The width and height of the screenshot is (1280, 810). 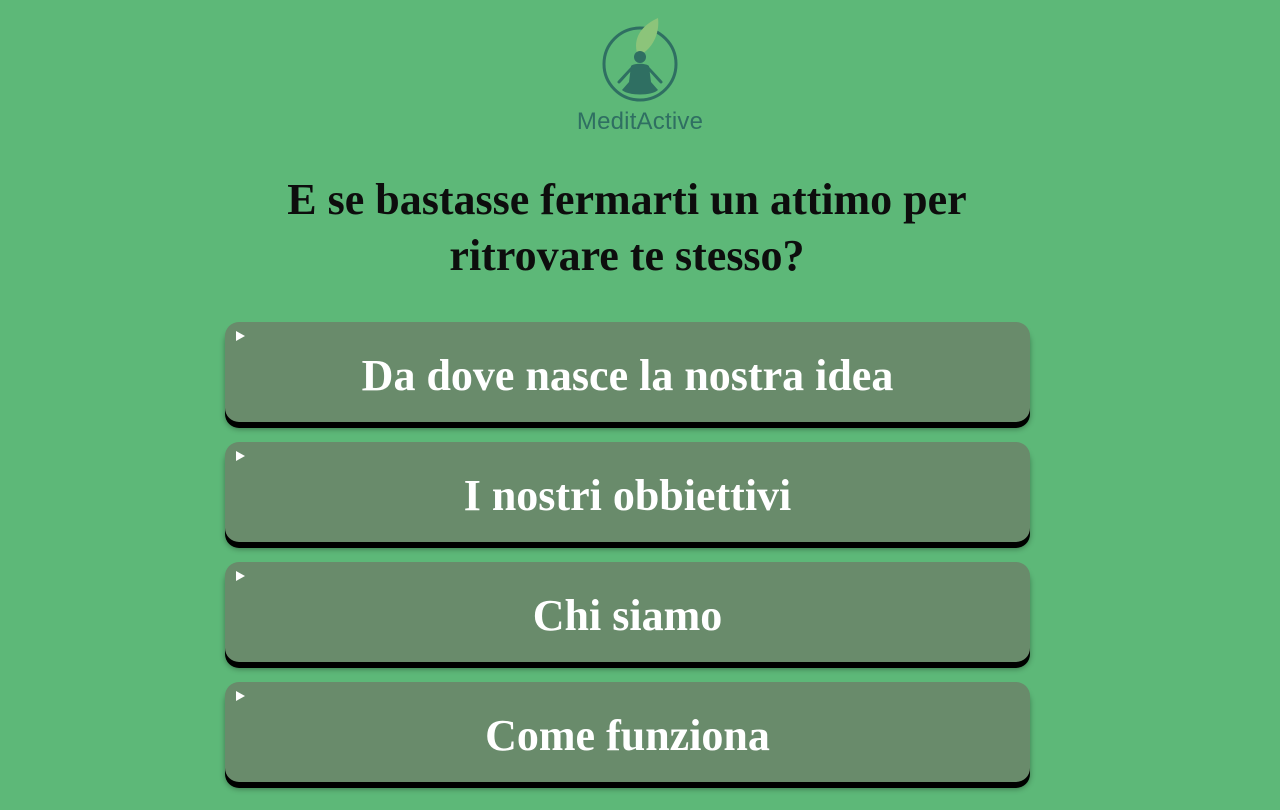 I want to click on faq-item-label: I nostri obbiettivi, so click(x=627, y=495).